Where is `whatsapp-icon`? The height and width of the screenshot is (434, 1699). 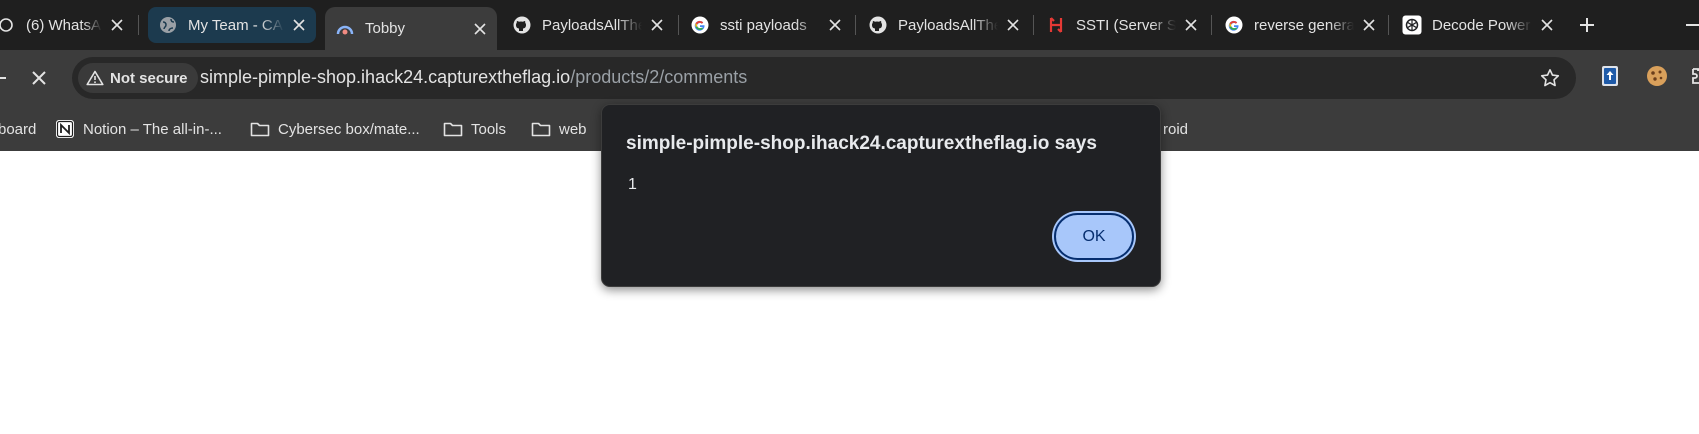
whatsapp-icon is located at coordinates (8, 25).